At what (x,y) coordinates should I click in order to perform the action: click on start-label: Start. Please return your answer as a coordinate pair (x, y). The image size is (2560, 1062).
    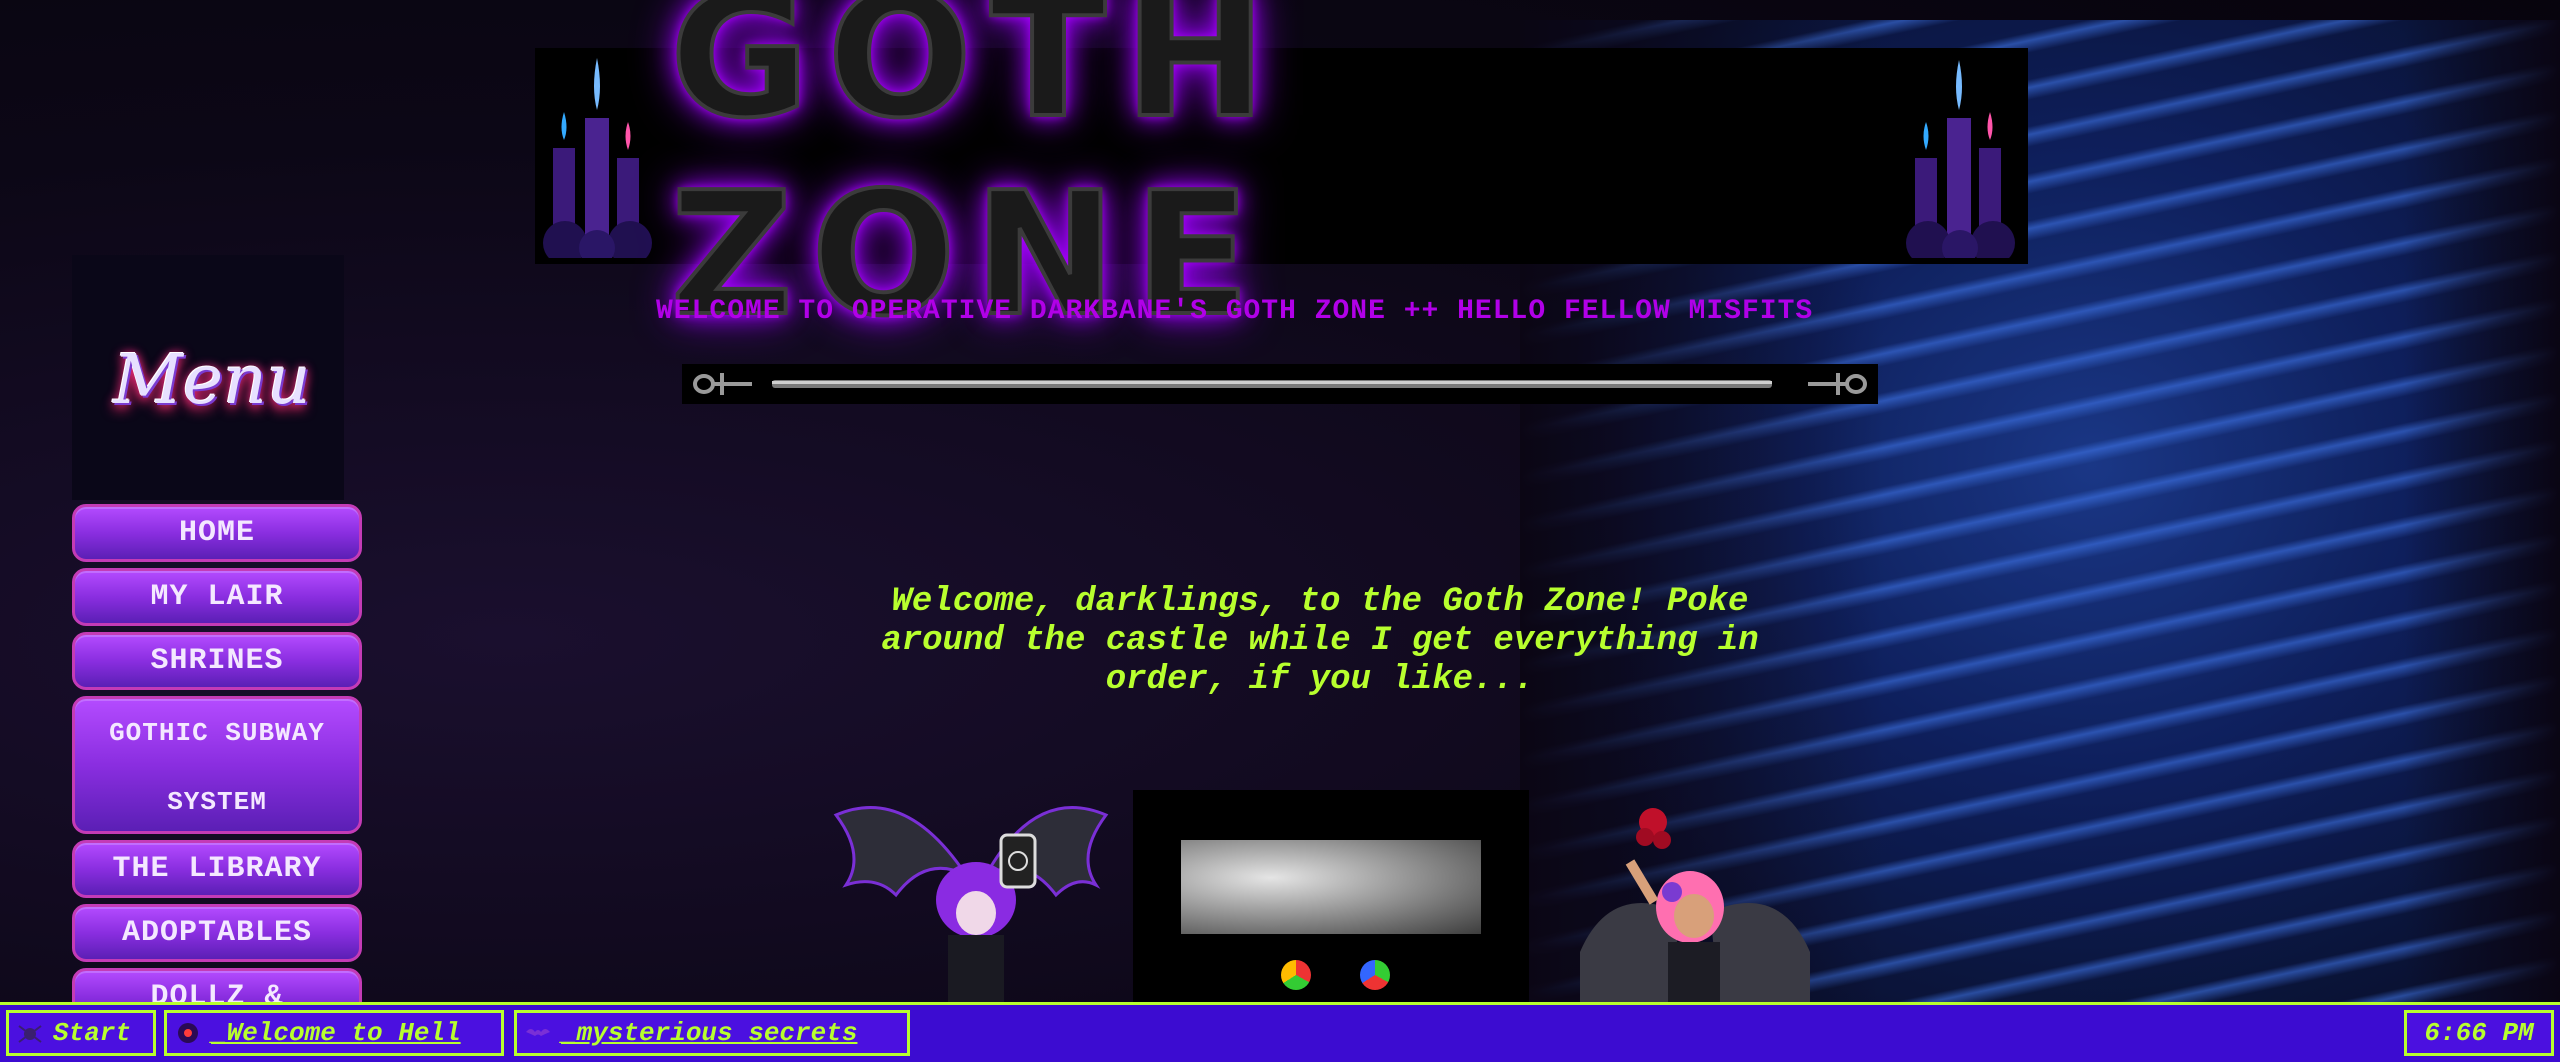
    Looking at the image, I should click on (92, 1033).